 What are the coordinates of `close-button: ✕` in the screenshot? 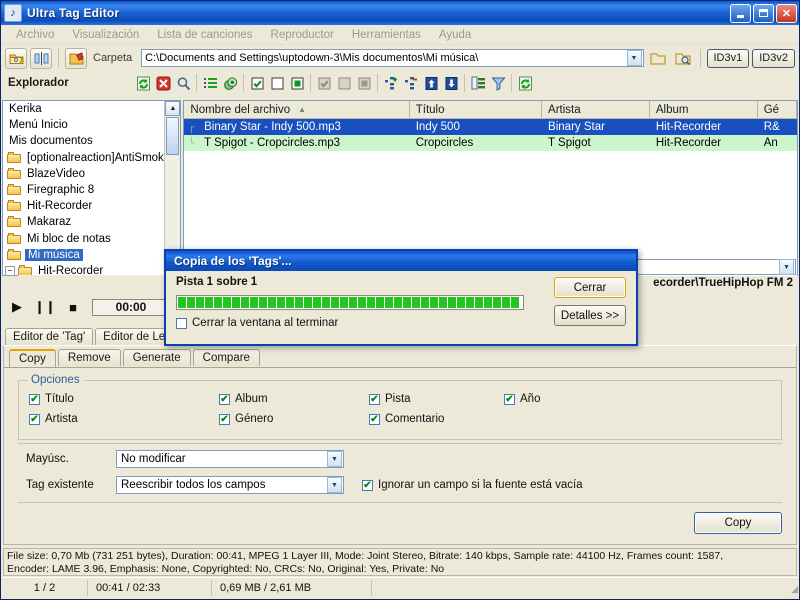 It's located at (786, 13).